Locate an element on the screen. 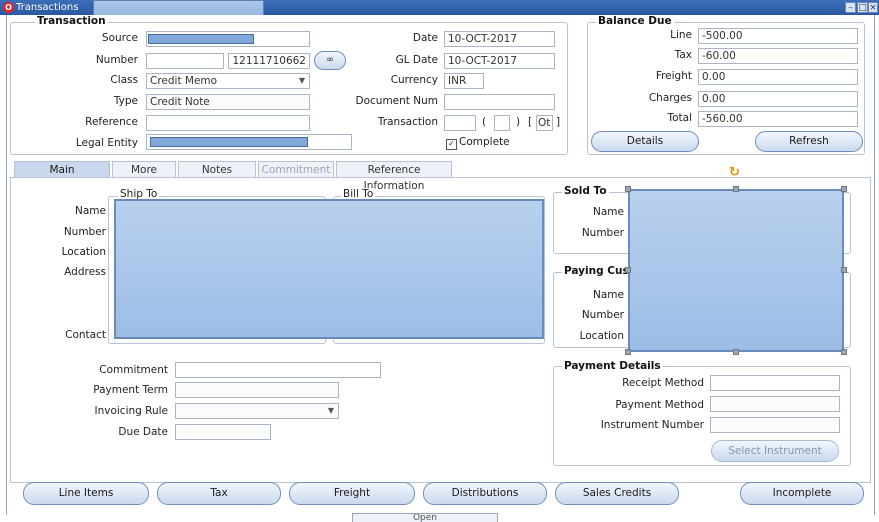 The width and height of the screenshot is (879, 522). complete-label: Complete is located at coordinates (484, 142).